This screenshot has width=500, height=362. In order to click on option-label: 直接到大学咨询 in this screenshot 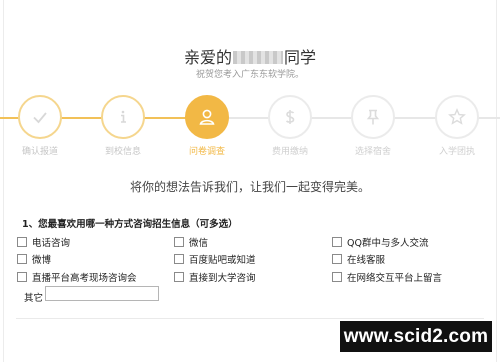, I will do `click(222, 278)`.